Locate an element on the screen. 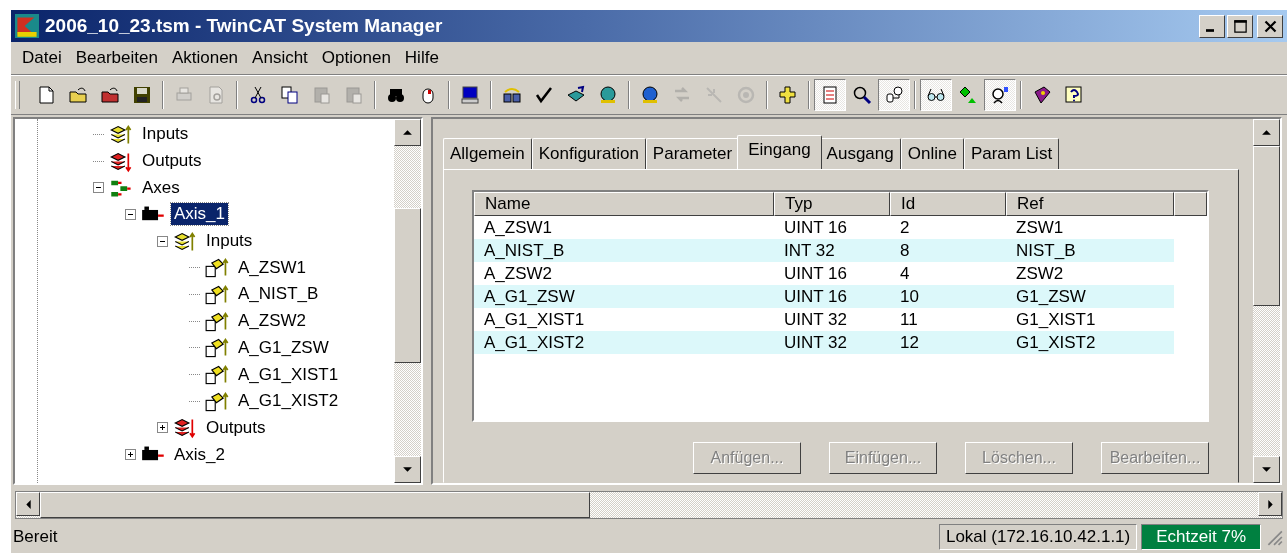  horizontal-scrollbar is located at coordinates (649, 505).